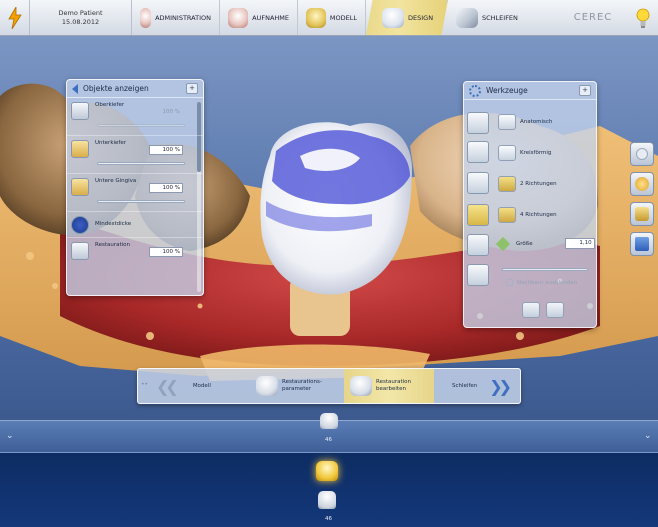 This screenshot has width=658, height=527. Describe the element at coordinates (478, 275) in the screenshot. I see `tool-category-scale` at that location.